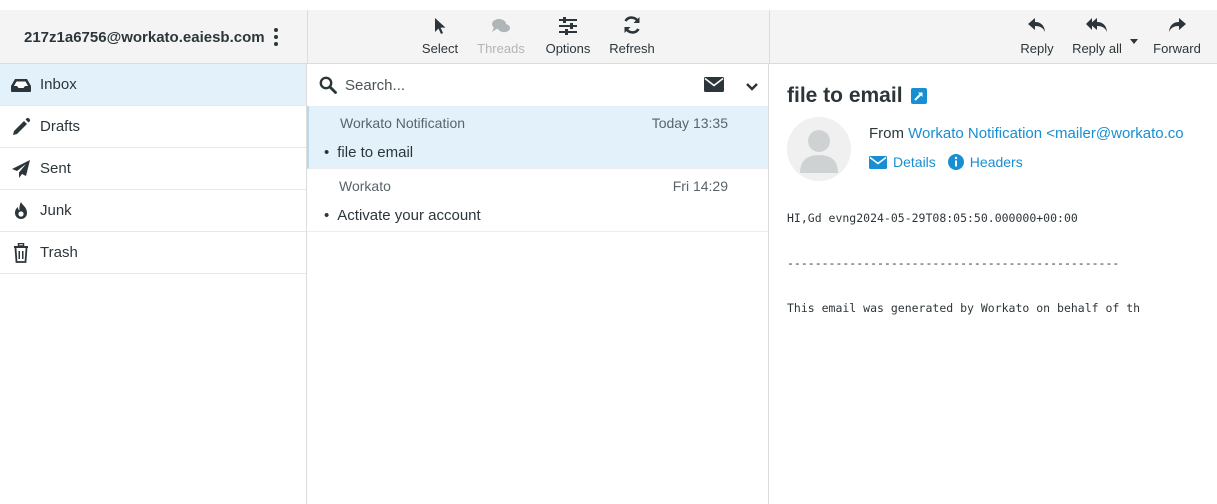 This screenshot has height=504, width=1217. Describe the element at coordinates (537, 200) in the screenshot. I see `message-row: Workato Fri 14:29 Activate your account` at that location.